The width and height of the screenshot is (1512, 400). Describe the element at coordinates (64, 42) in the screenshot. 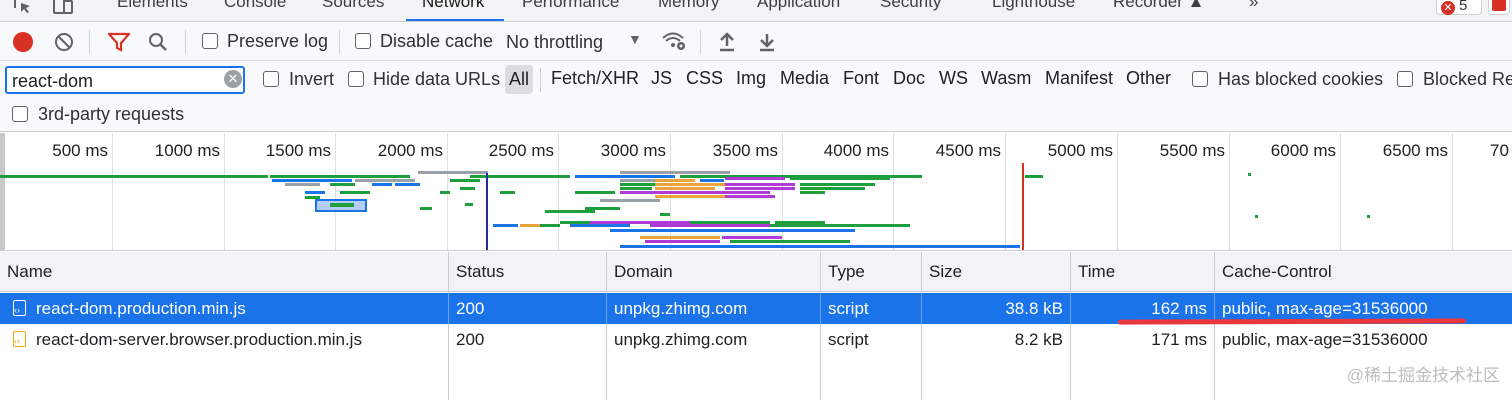

I see `clear-icon` at that location.